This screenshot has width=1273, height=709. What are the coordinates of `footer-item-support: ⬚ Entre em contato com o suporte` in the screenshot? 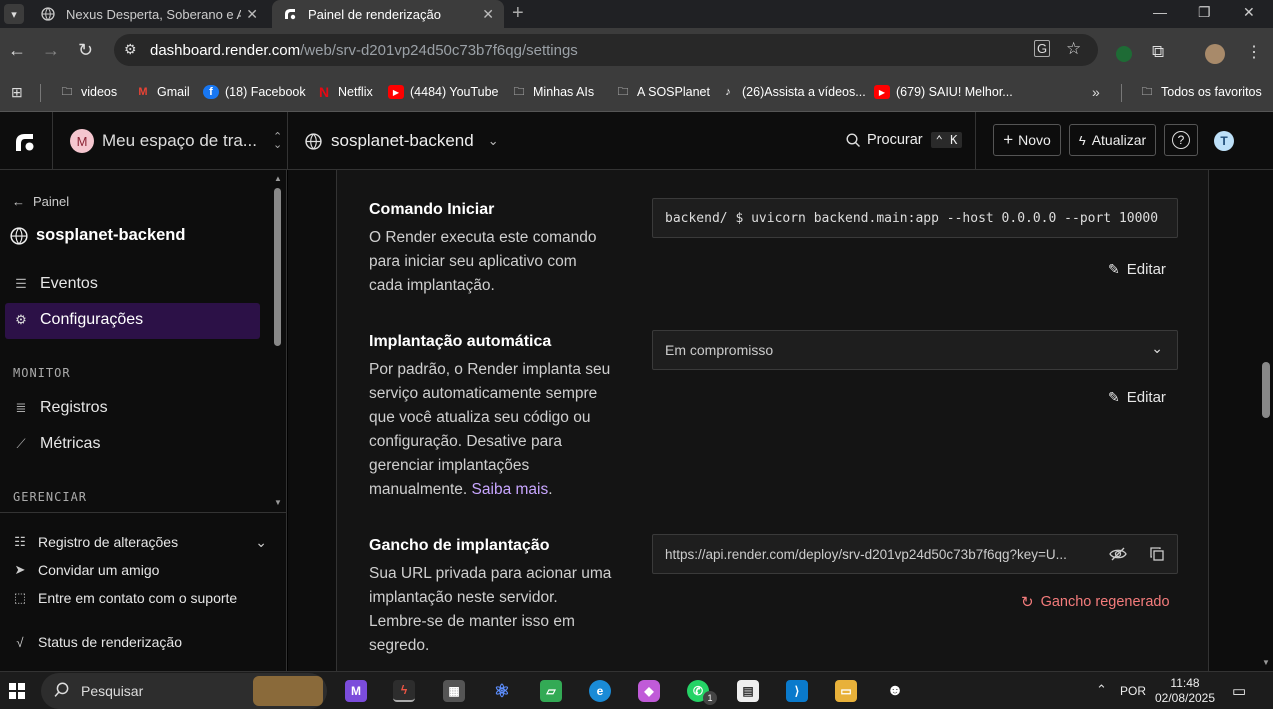 It's located at (124, 598).